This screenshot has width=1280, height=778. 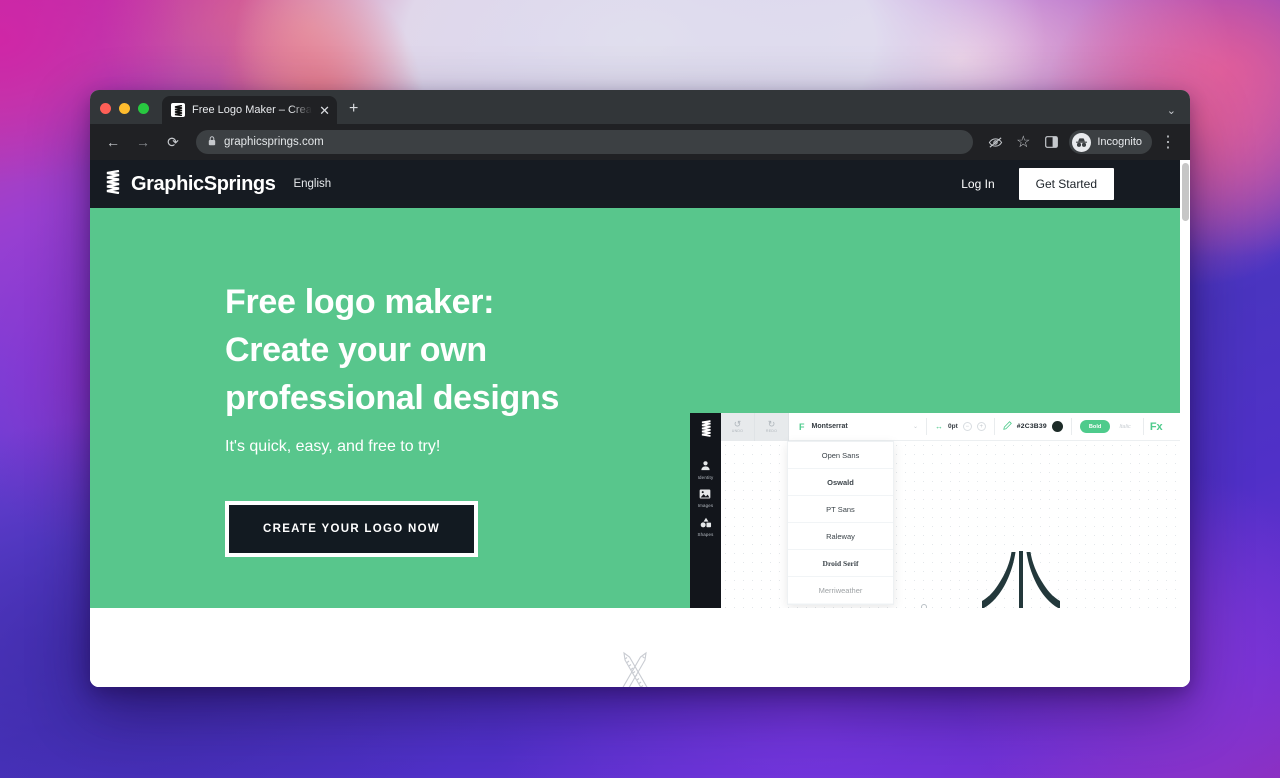 I want to click on login-link: Log In, so click(x=977, y=184).